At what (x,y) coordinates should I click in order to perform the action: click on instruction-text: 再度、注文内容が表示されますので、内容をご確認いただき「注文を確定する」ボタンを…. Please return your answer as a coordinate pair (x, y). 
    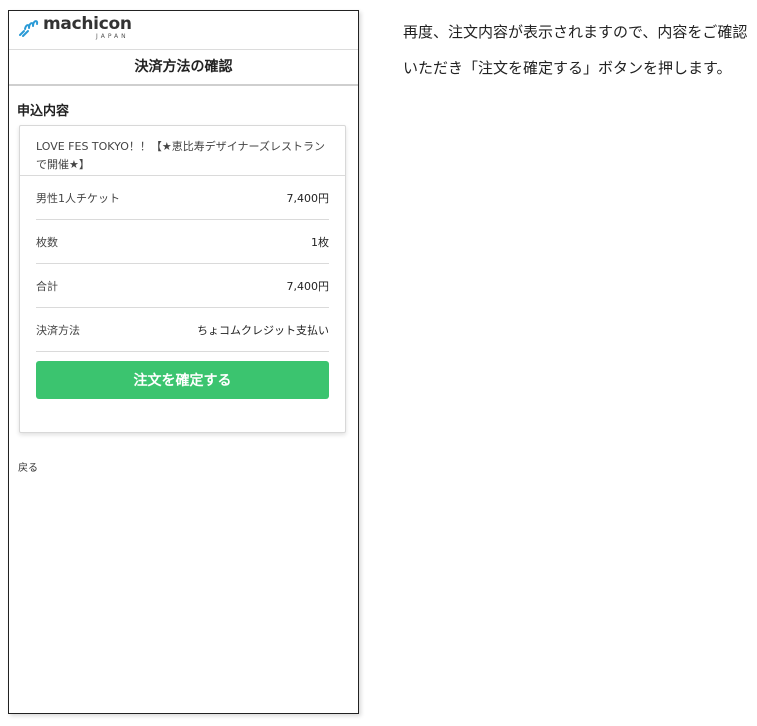
    Looking at the image, I should click on (575, 50).